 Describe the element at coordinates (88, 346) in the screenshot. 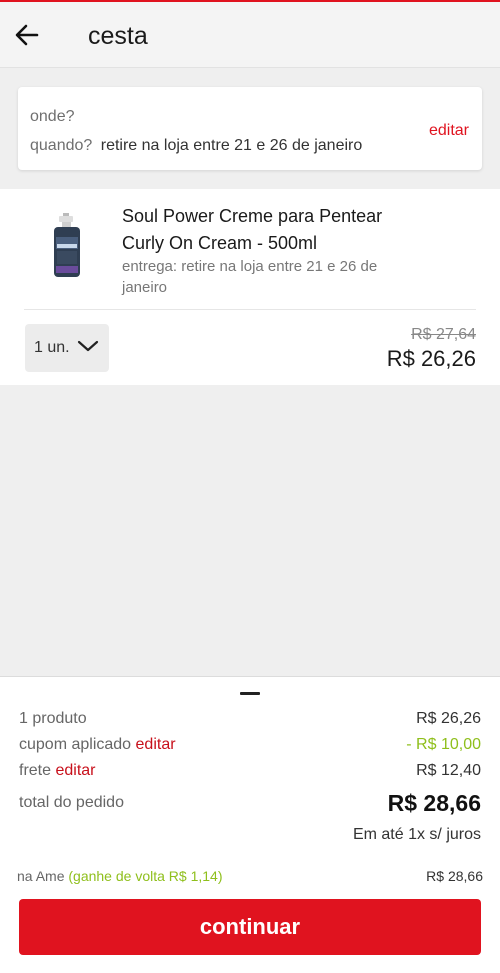

I see `chevron-down-icon` at that location.